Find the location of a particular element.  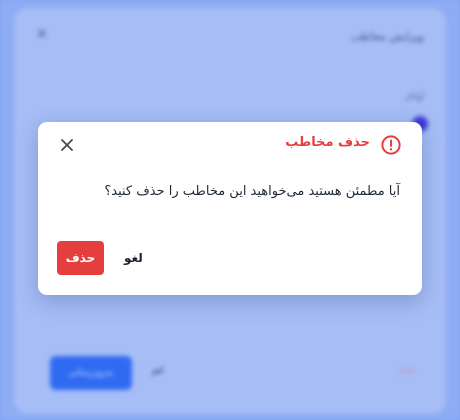

sheet-close-icon: × is located at coordinates (42, 34).